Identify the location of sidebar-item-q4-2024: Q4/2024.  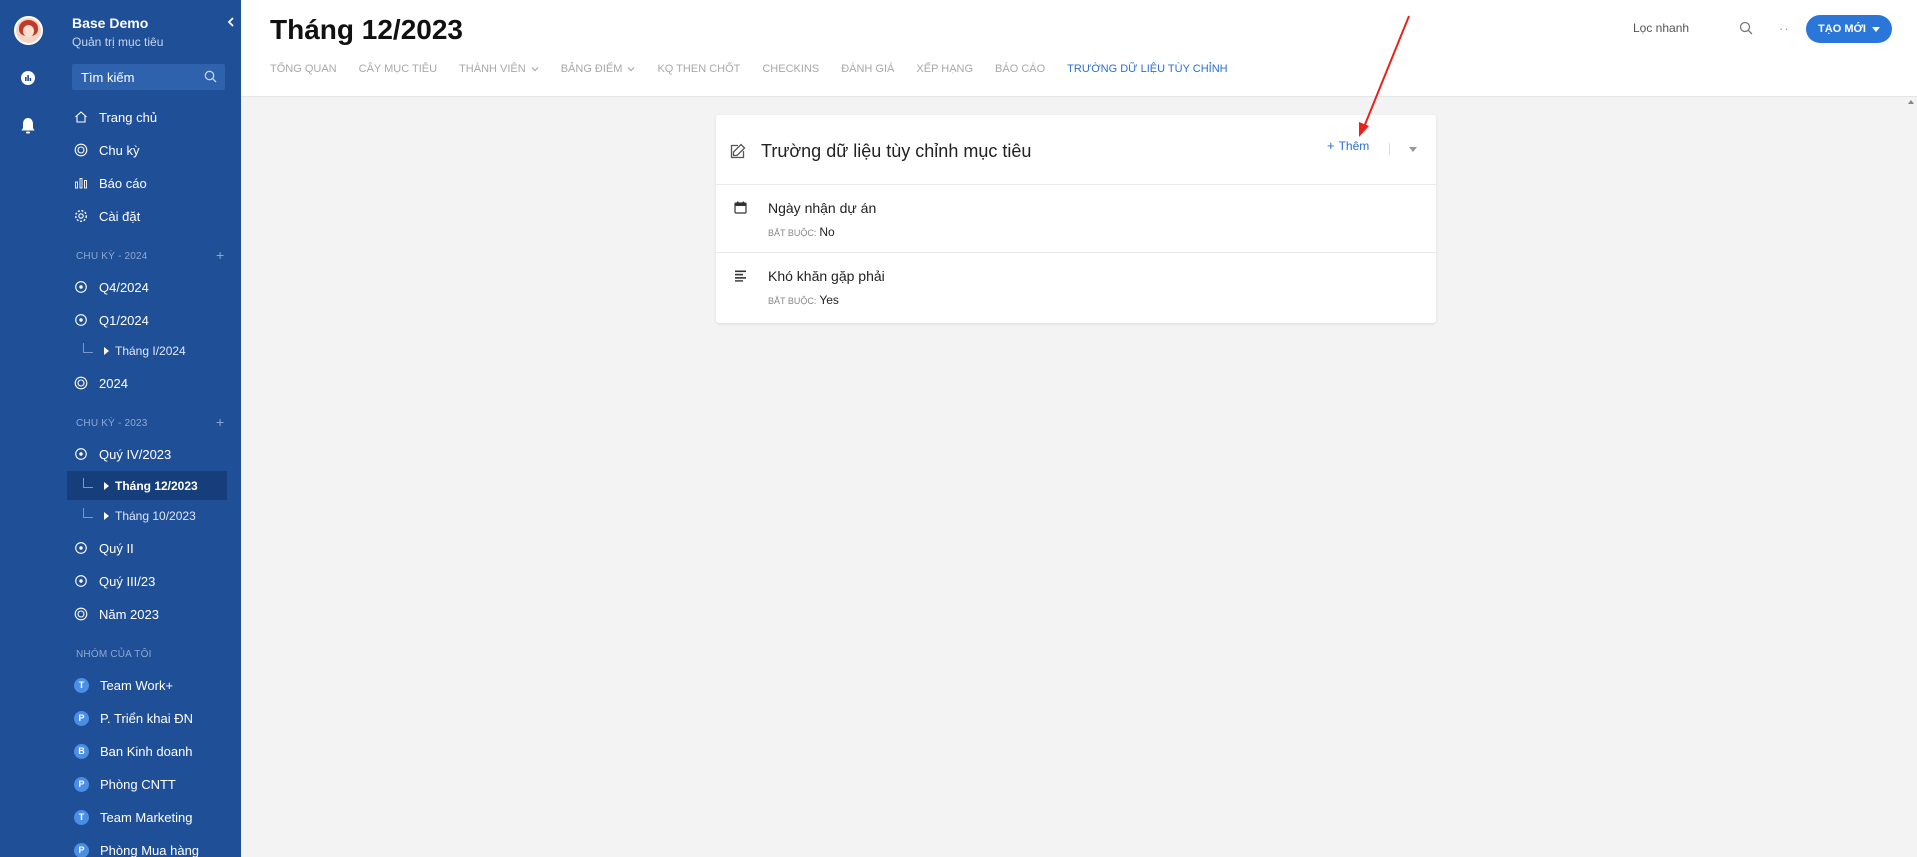
(147, 287).